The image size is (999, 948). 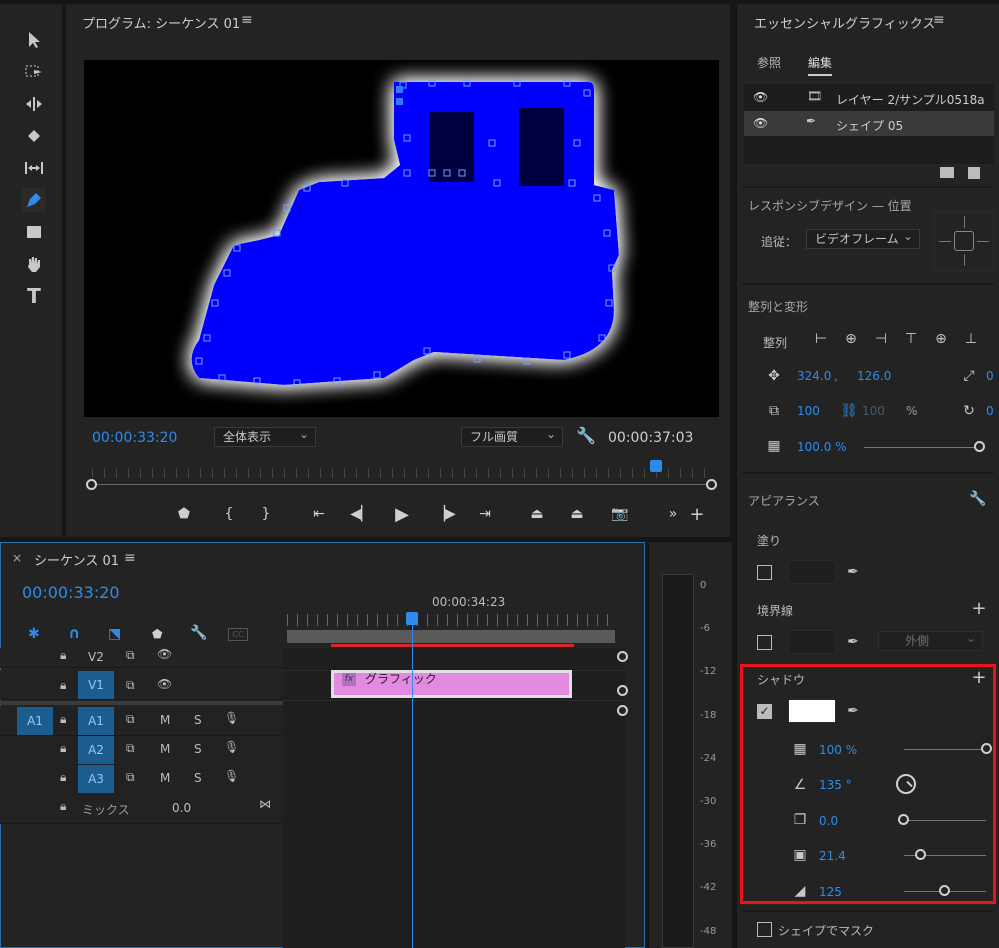 I want to click on timeline-ruler, so click(x=451, y=620).